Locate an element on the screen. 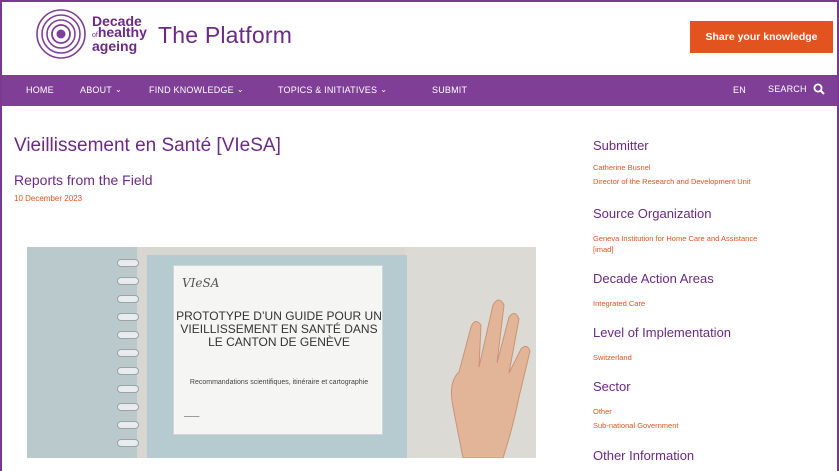 The image size is (839, 471). other-information-heading: Other Information is located at coordinates (644, 455).